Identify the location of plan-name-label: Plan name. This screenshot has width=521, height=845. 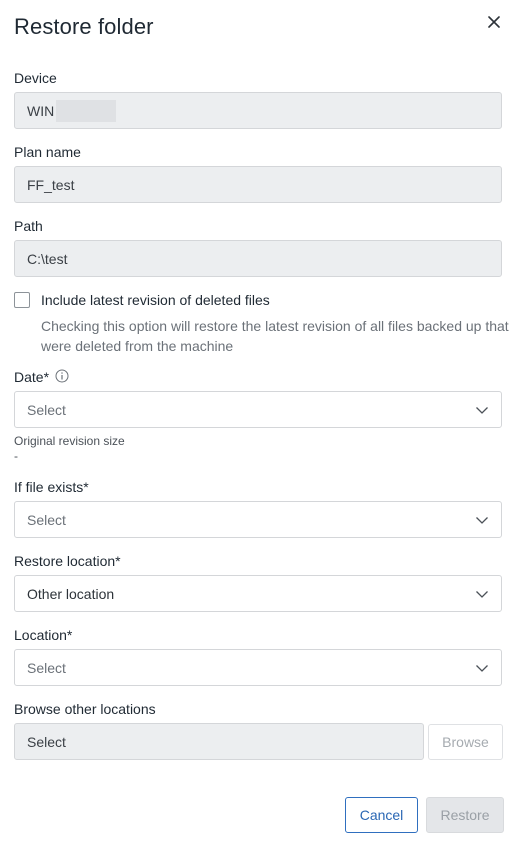
(47, 152).